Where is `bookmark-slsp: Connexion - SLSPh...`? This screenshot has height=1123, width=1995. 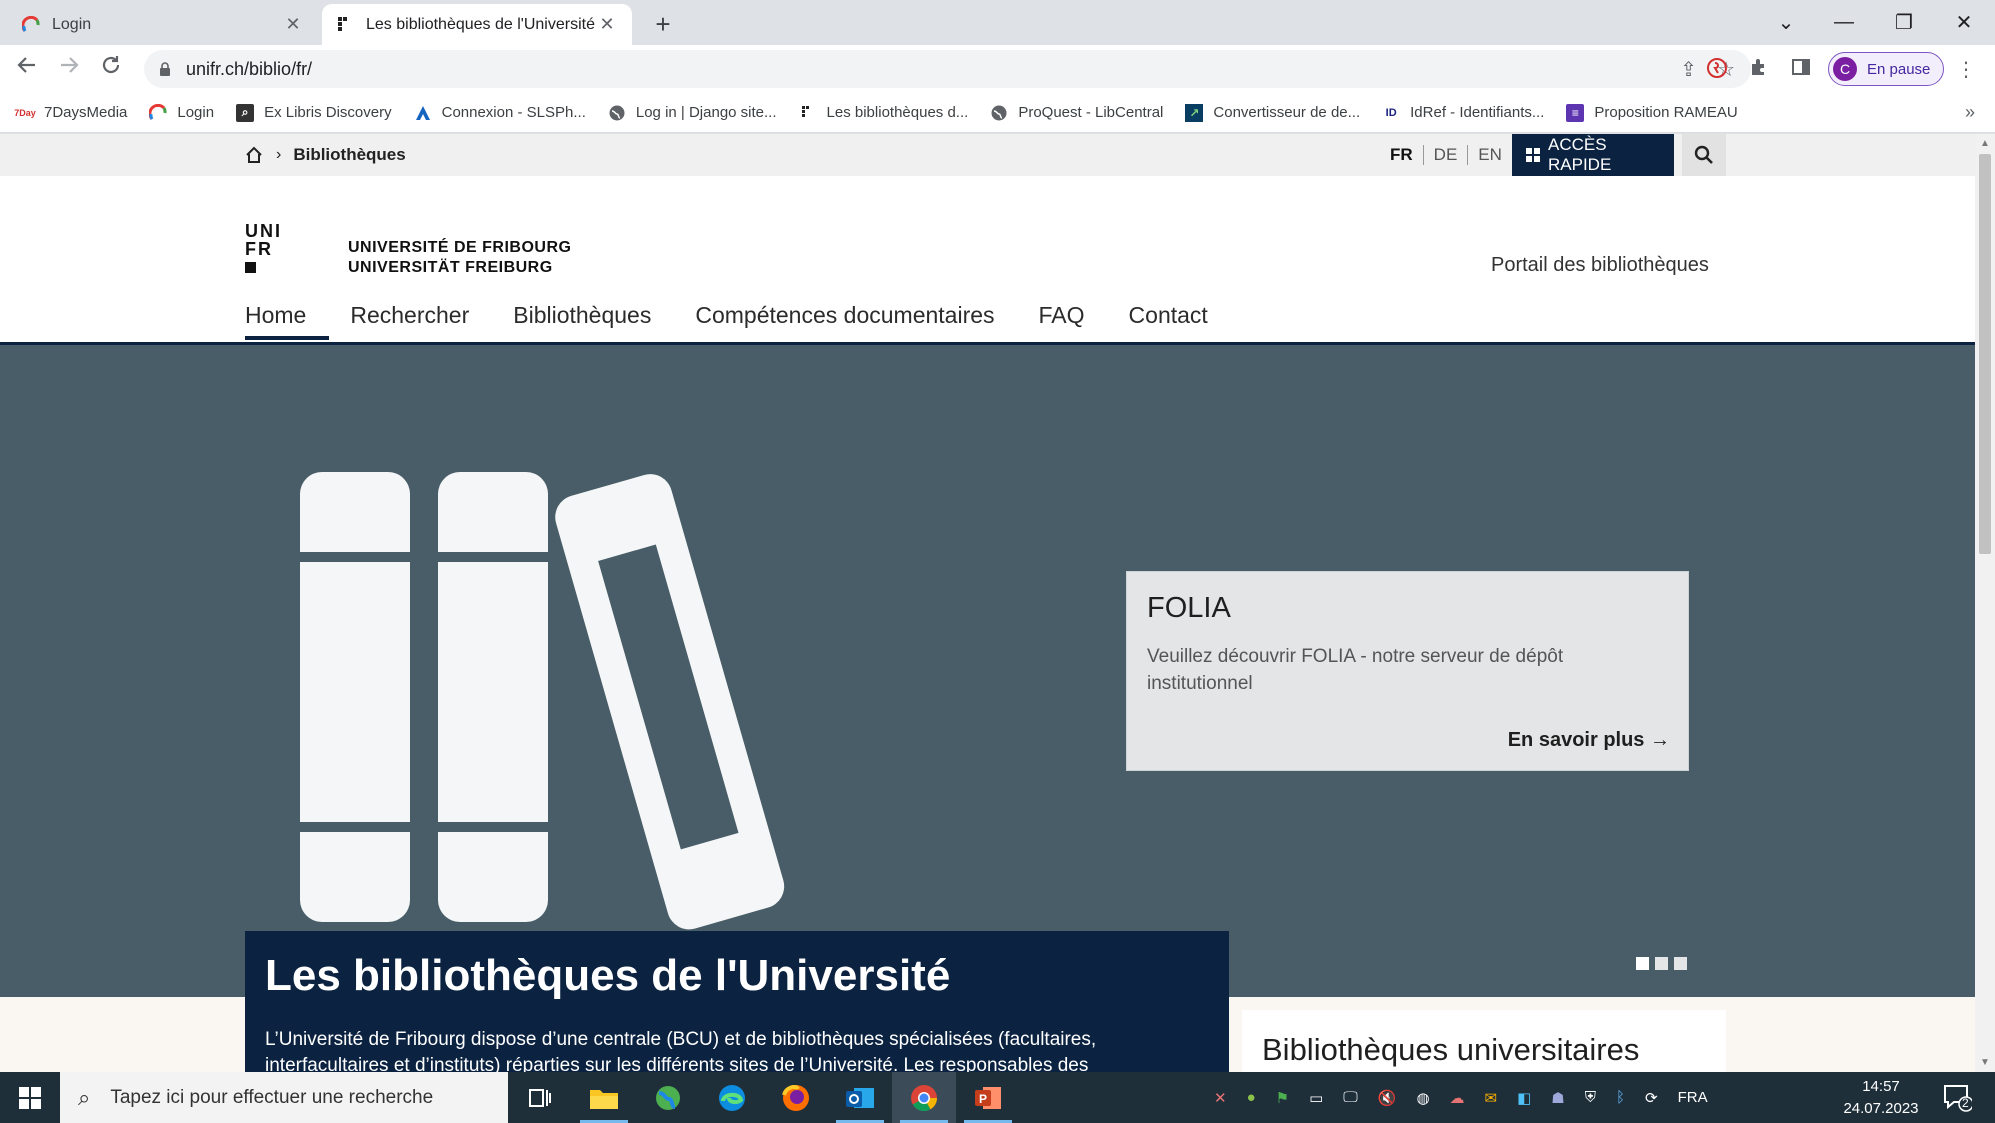 bookmark-slsp: Connexion - SLSPh... is located at coordinates (500, 113).